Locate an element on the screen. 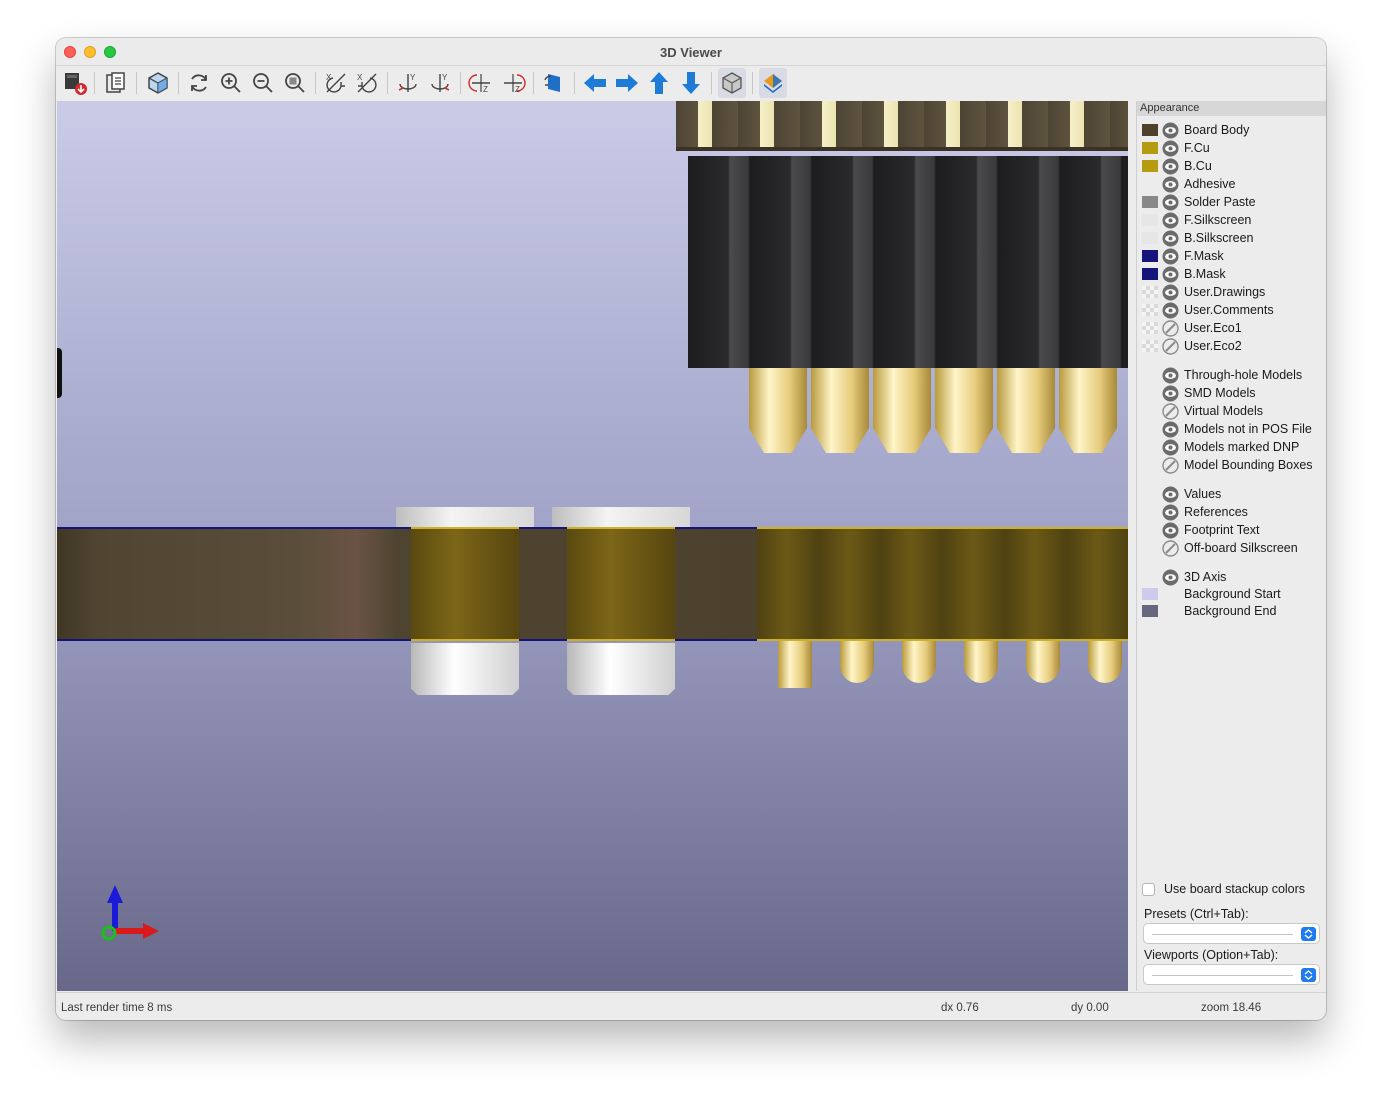 The width and height of the screenshot is (1382, 1094). appearance-toggle-button is located at coordinates (773, 83).